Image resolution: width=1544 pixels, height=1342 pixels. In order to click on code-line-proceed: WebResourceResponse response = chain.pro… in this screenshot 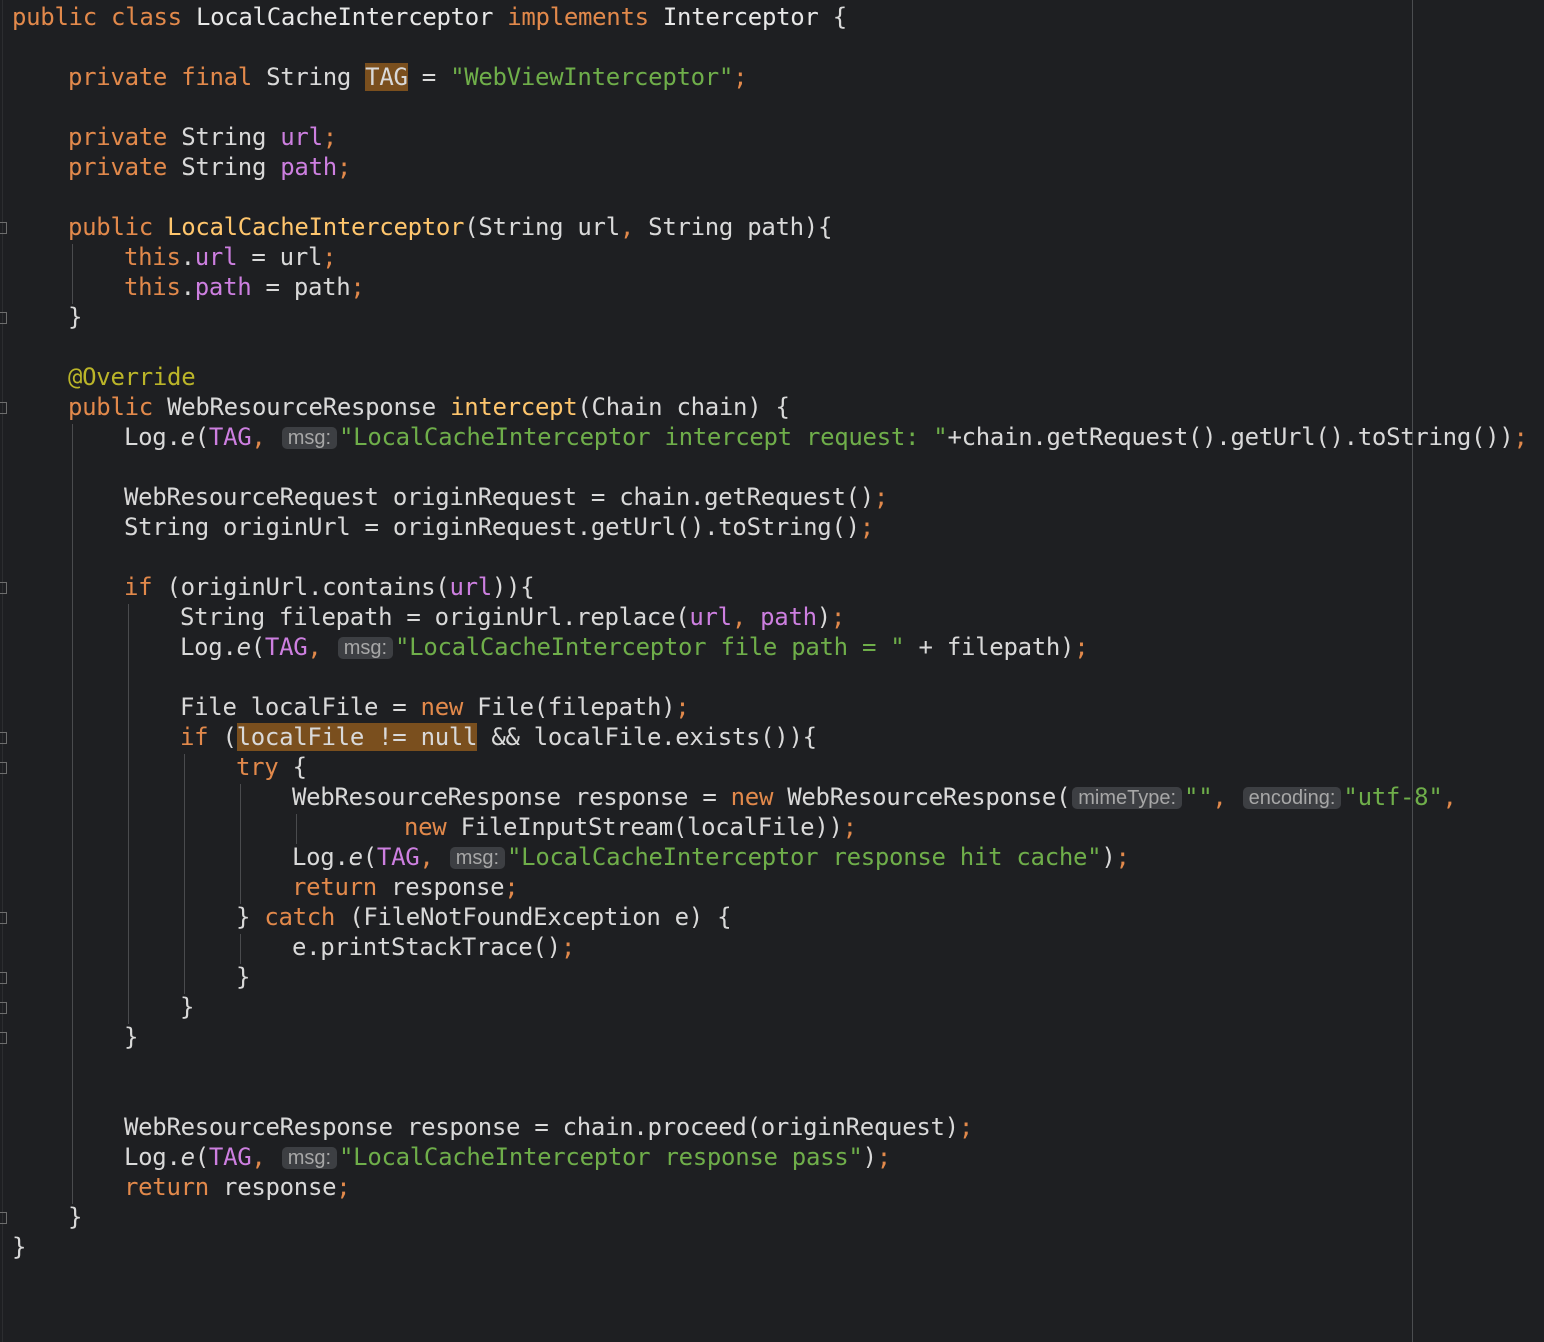, I will do `click(548, 1127)`.